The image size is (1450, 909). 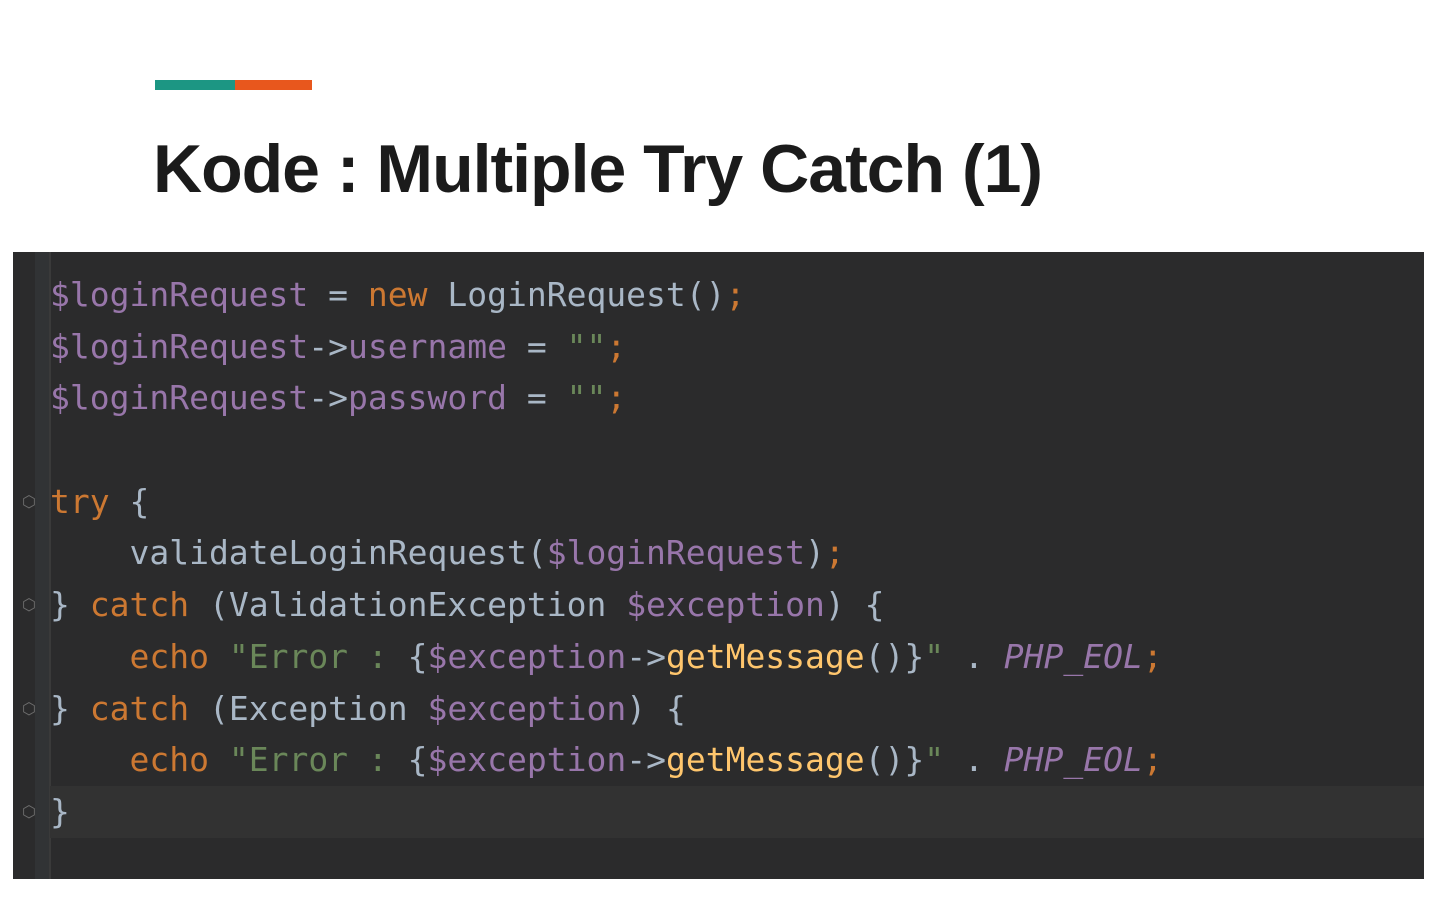 I want to click on code-token: (Exception, so click(x=308, y=708).